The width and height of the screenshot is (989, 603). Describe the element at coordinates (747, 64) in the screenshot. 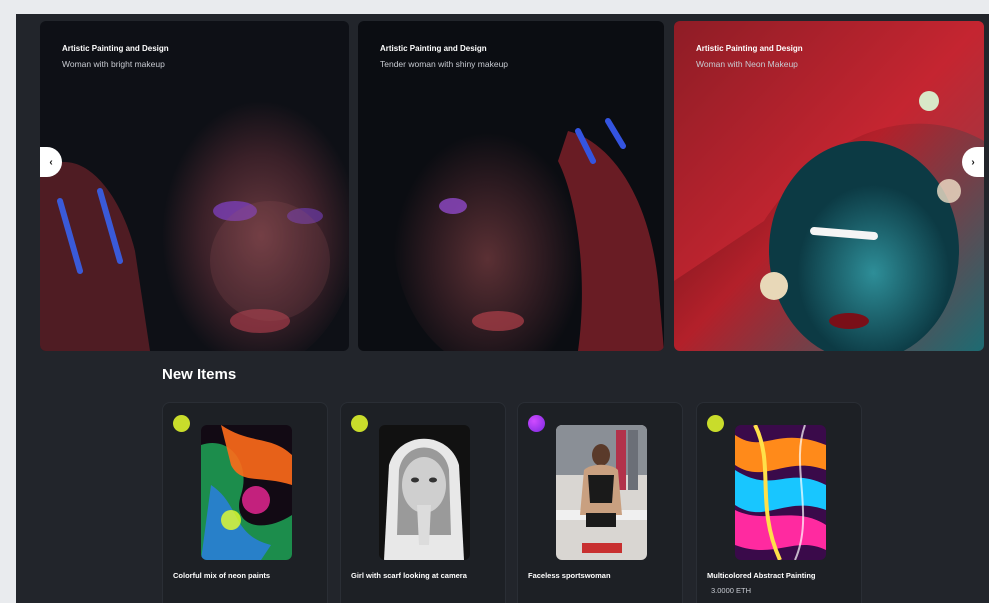

I see `slide-title: Woman with Neon Makeup` at that location.